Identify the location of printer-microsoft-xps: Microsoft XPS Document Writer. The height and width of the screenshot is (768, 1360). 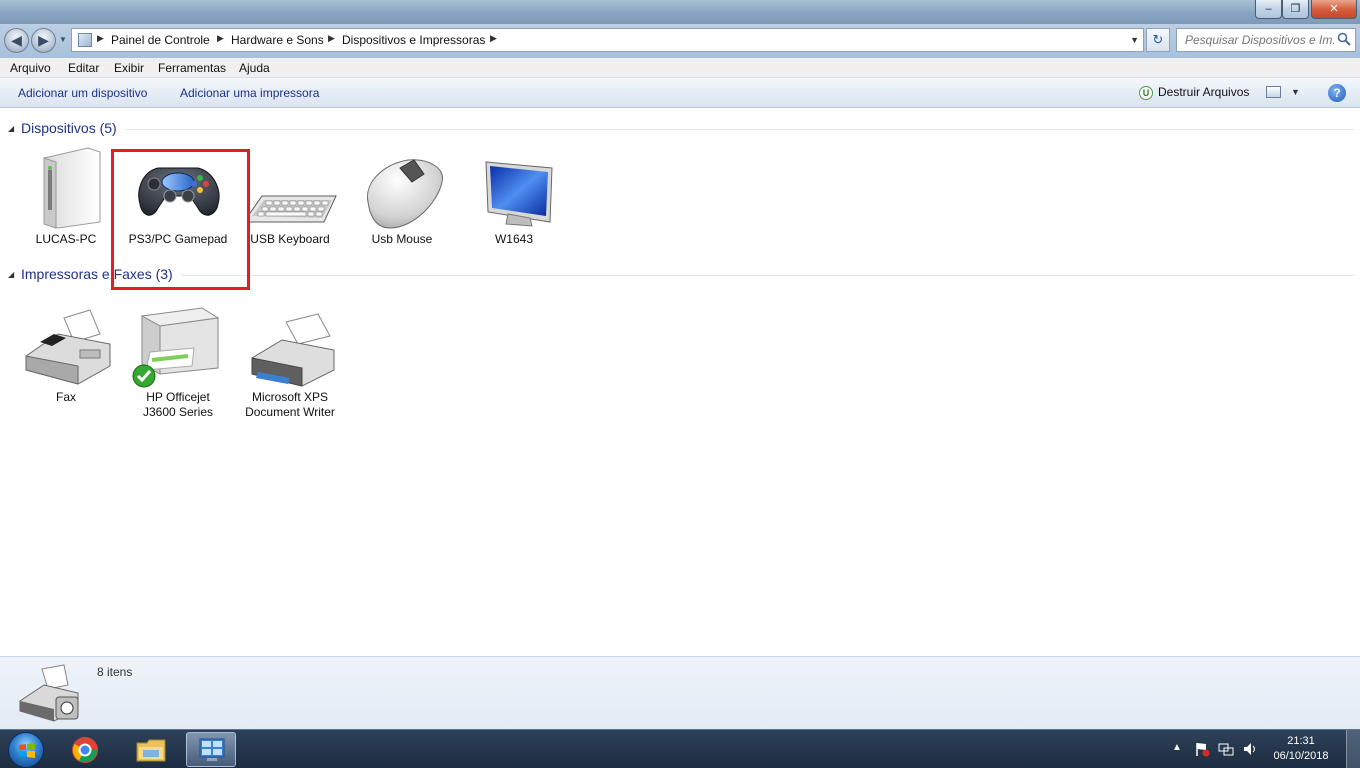
(290, 362).